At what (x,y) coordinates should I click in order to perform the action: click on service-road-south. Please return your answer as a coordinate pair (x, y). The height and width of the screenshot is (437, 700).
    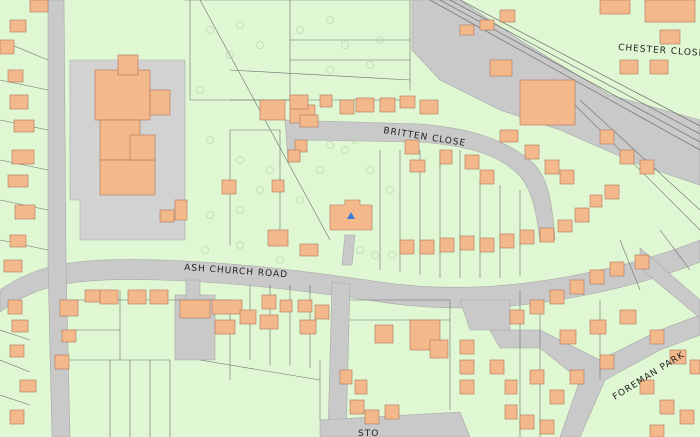
    Looking at the image, I should click on (193, 290).